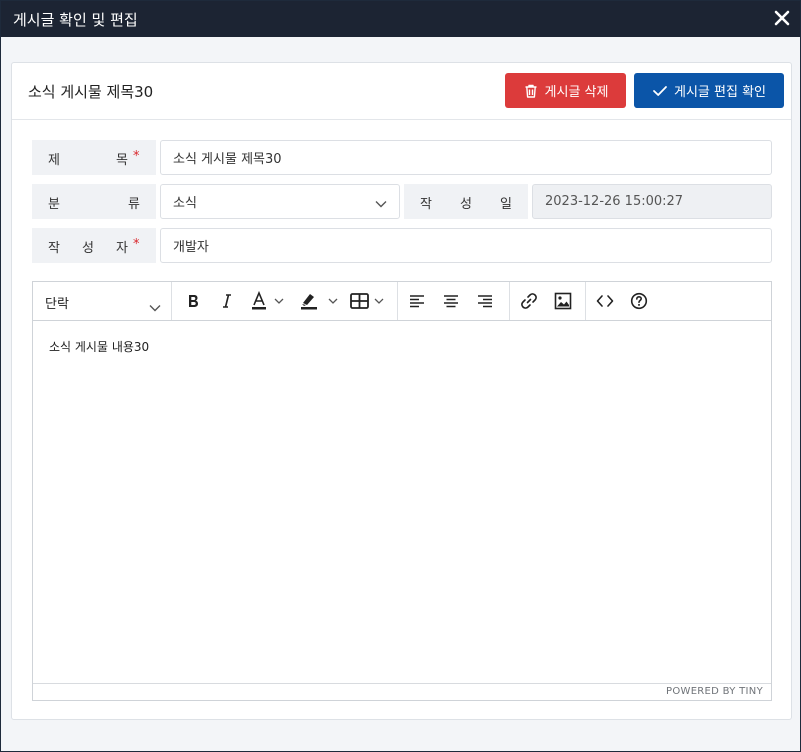 This screenshot has width=801, height=752. Describe the element at coordinates (417, 301) in the screenshot. I see `align-left-icon` at that location.